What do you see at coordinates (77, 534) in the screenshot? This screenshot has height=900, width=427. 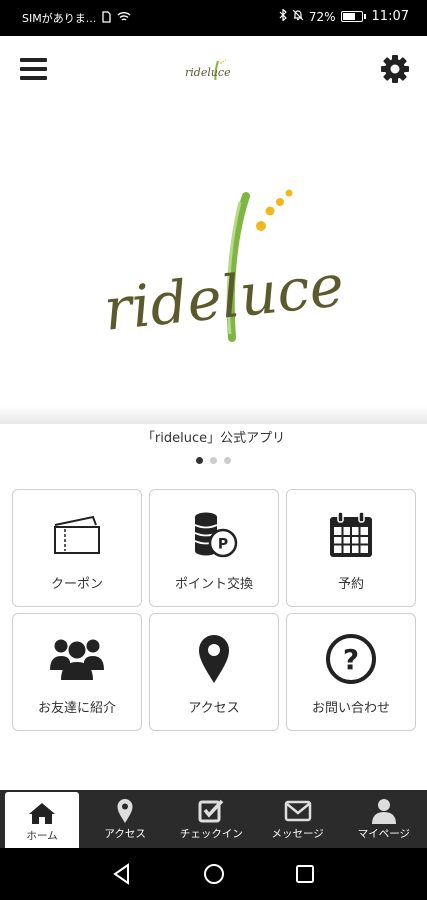 I see `ticket-icon` at bounding box center [77, 534].